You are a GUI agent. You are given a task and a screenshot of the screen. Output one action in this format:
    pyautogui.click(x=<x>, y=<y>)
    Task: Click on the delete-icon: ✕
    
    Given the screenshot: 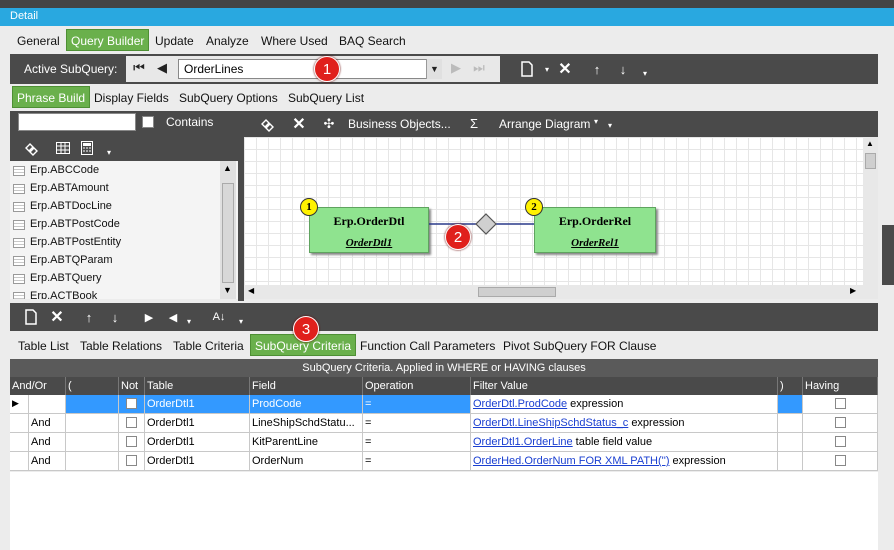 What is the action you would take?
    pyautogui.click(x=565, y=69)
    